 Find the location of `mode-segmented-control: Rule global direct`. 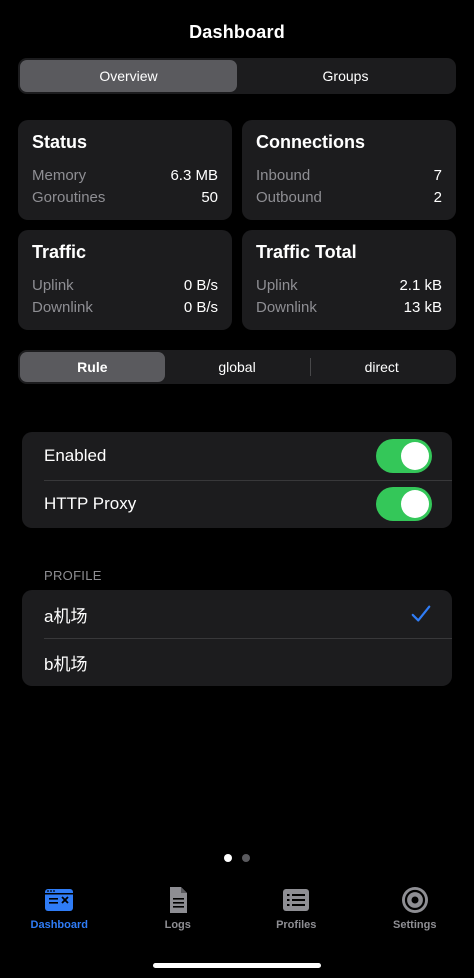

mode-segmented-control: Rule global direct is located at coordinates (237, 367).